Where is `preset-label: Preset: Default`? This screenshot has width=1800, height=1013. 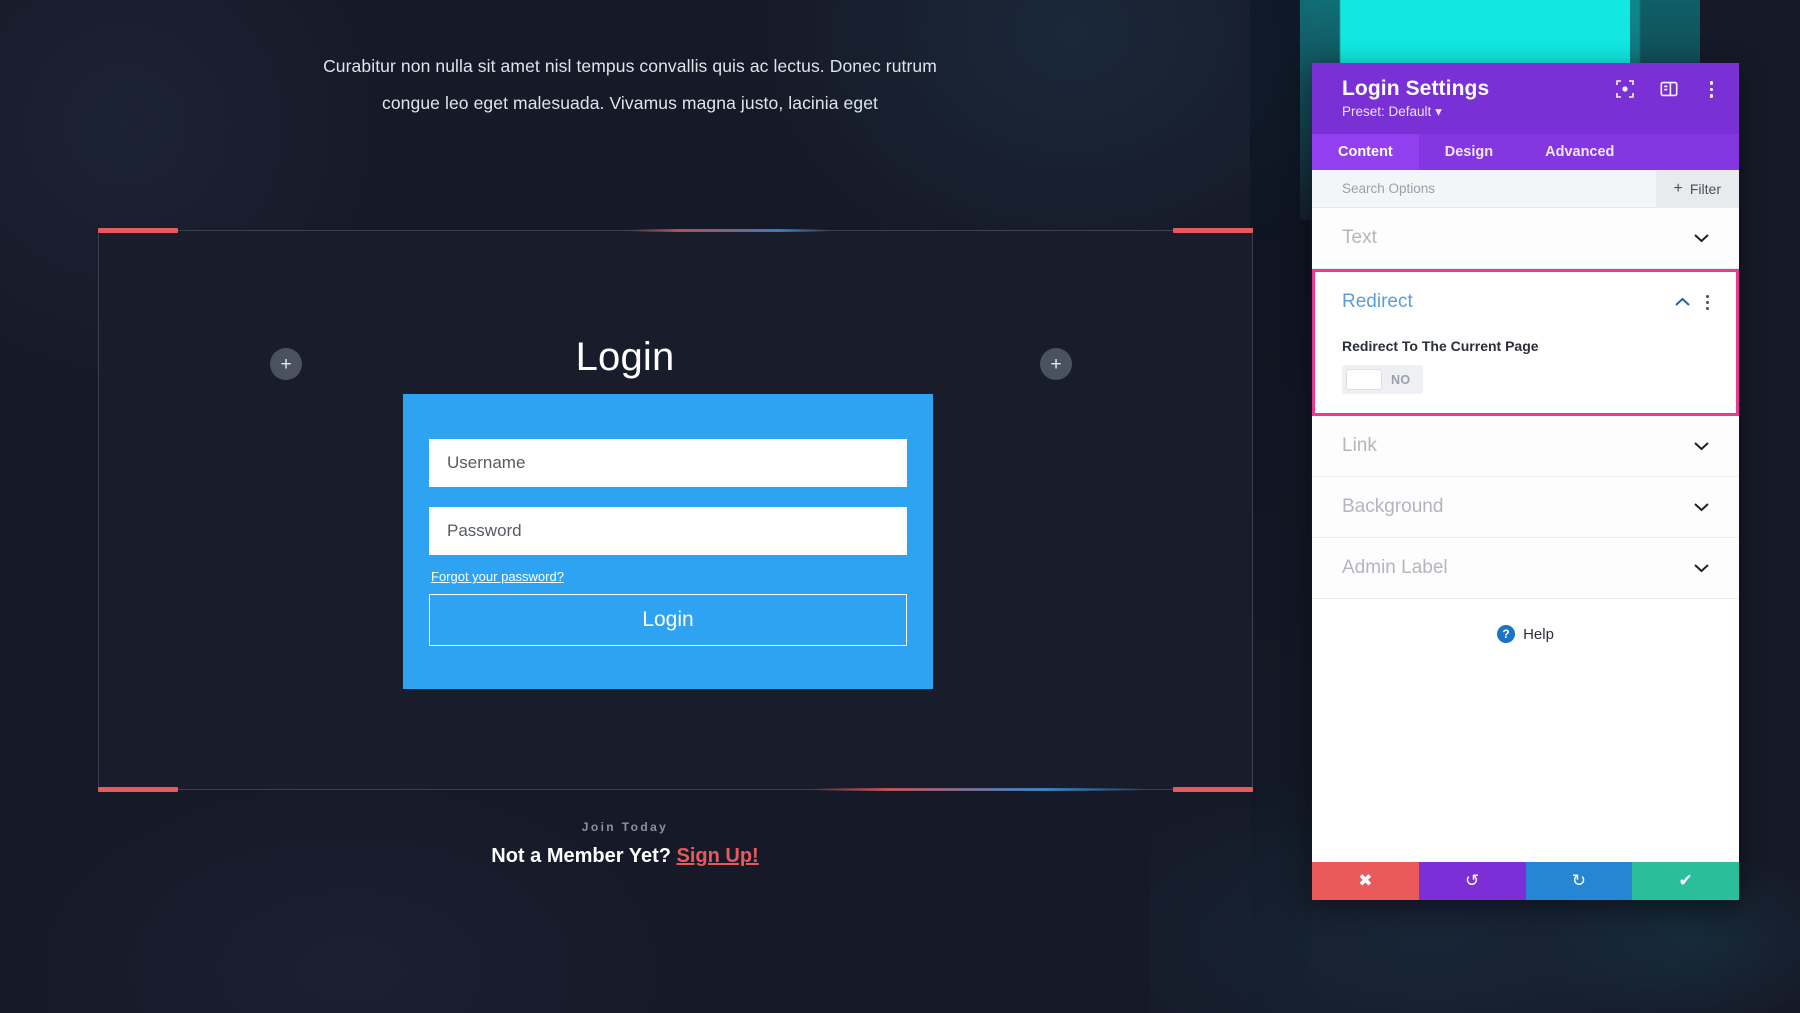 preset-label: Preset: Default is located at coordinates (1387, 111).